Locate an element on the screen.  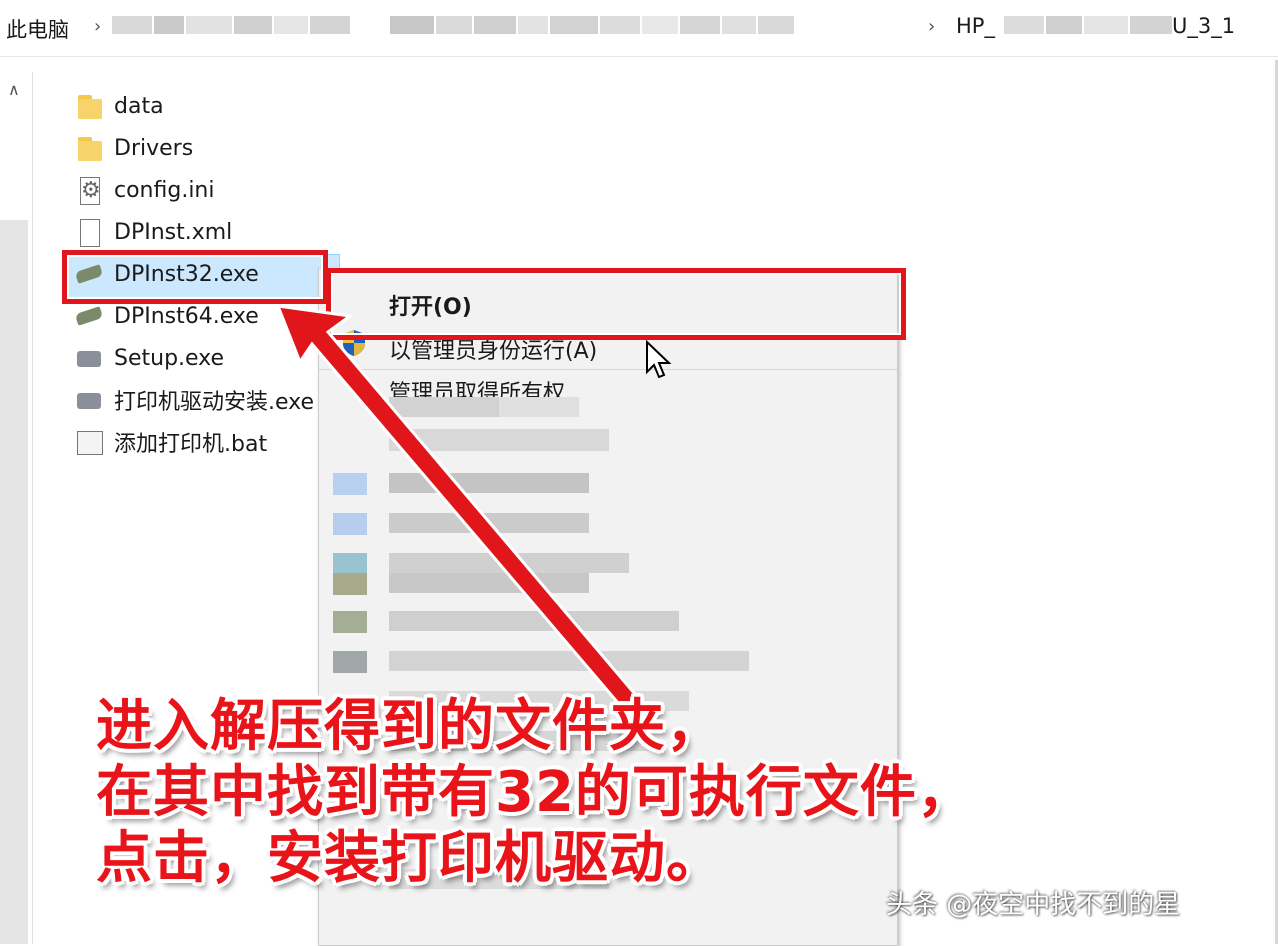
highlight-box-open is located at coordinates (616, 304).